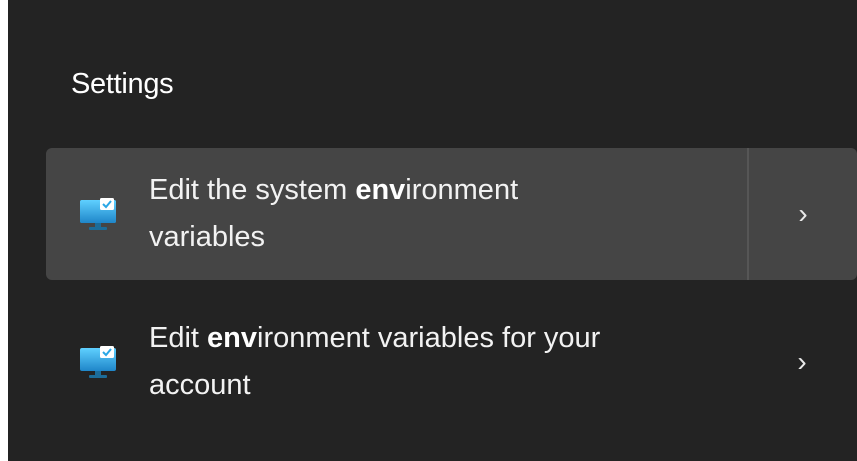 Image resolution: width=857 pixels, height=461 pixels. Describe the element at coordinates (334, 213) in the screenshot. I see `result-label: Edit the system environment variables` at that location.